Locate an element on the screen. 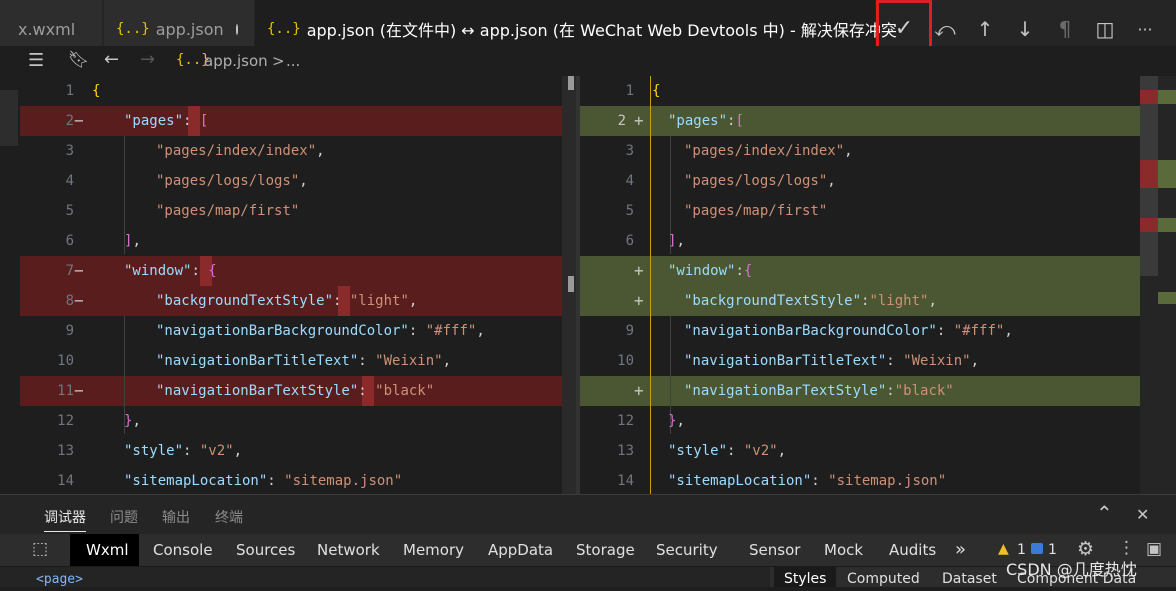 The width and height of the screenshot is (1176, 591). arrow-up-icon: ↑ is located at coordinates (985, 29).